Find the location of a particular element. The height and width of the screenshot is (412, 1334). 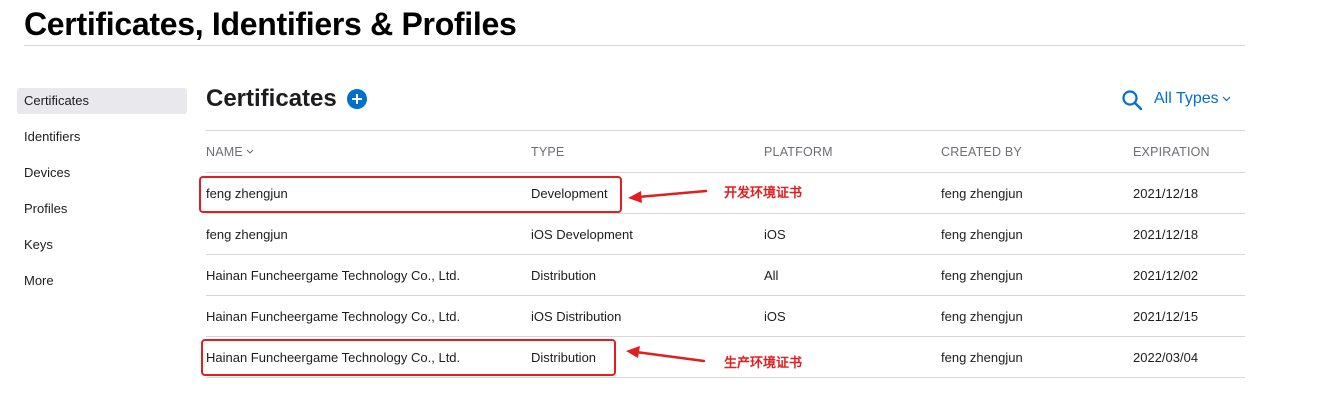

cell-expiration: 2022/03/04 is located at coordinates (1166, 357).